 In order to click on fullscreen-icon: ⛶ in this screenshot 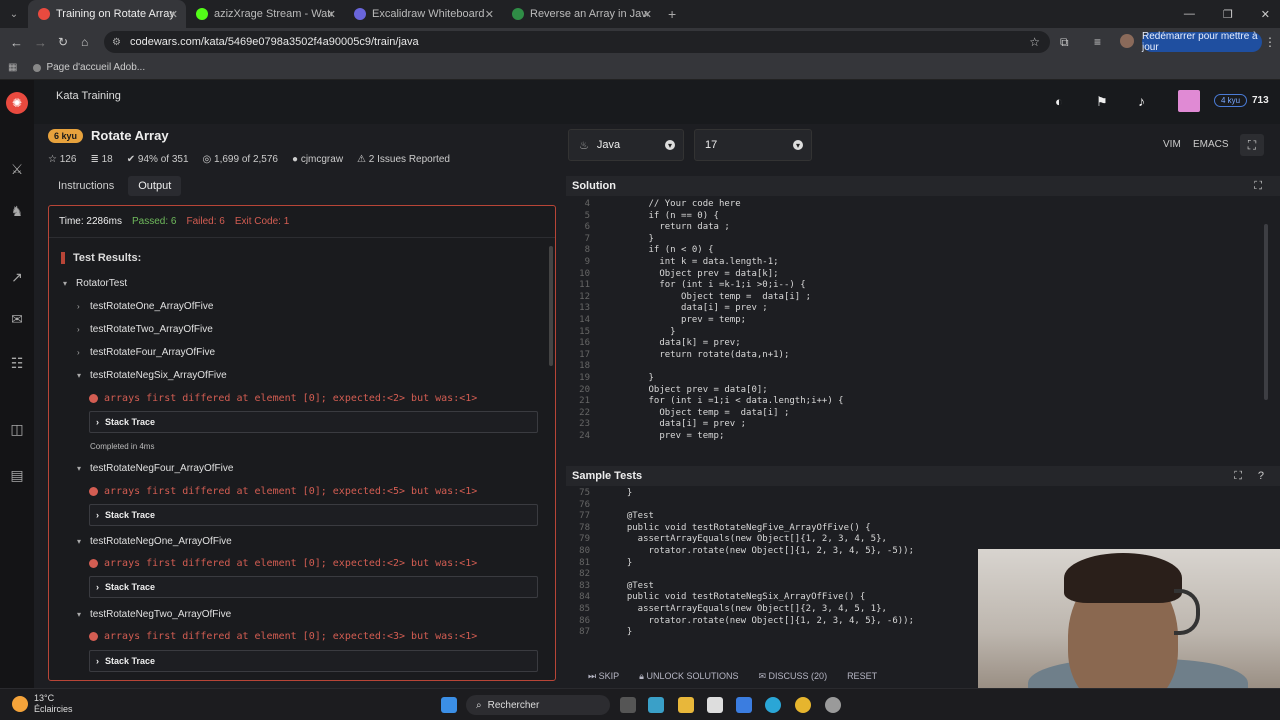, I will do `click(1252, 145)`.